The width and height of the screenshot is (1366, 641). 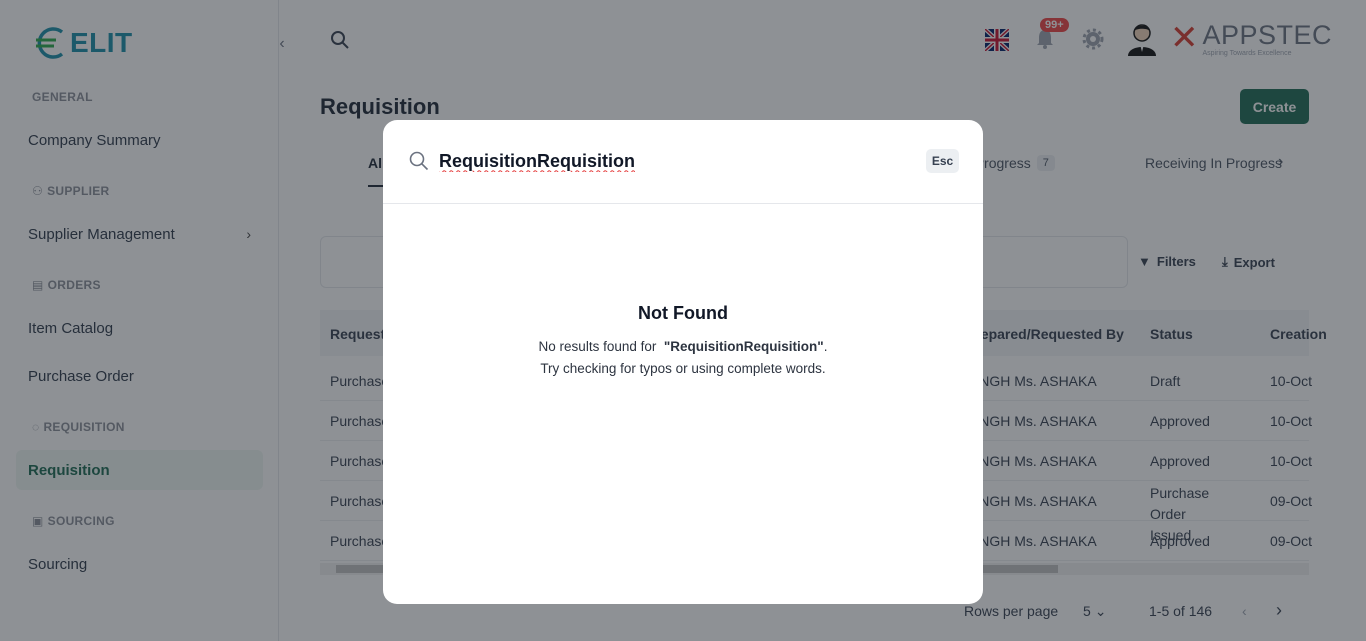 I want to click on no-results-suffix: ., so click(x=825, y=346).